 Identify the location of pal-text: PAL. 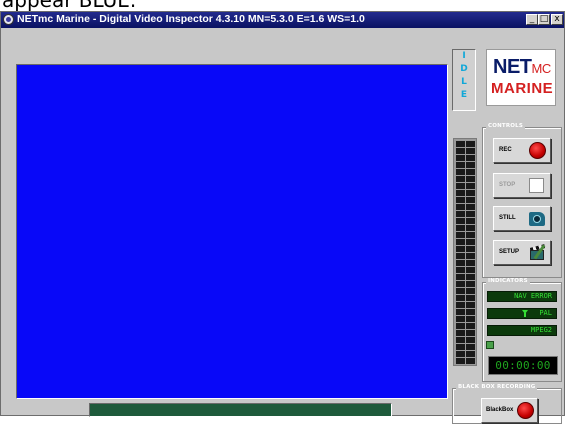
(545, 313).